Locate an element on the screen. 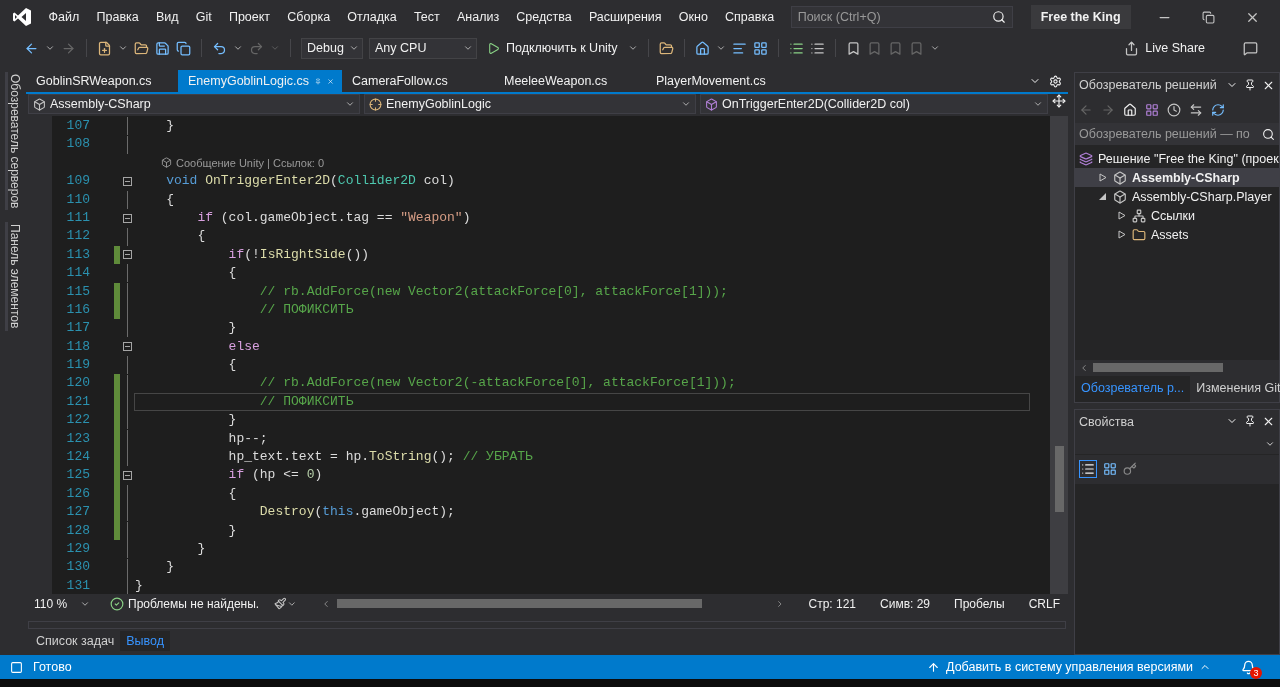  menu-item: Вид is located at coordinates (167, 17).